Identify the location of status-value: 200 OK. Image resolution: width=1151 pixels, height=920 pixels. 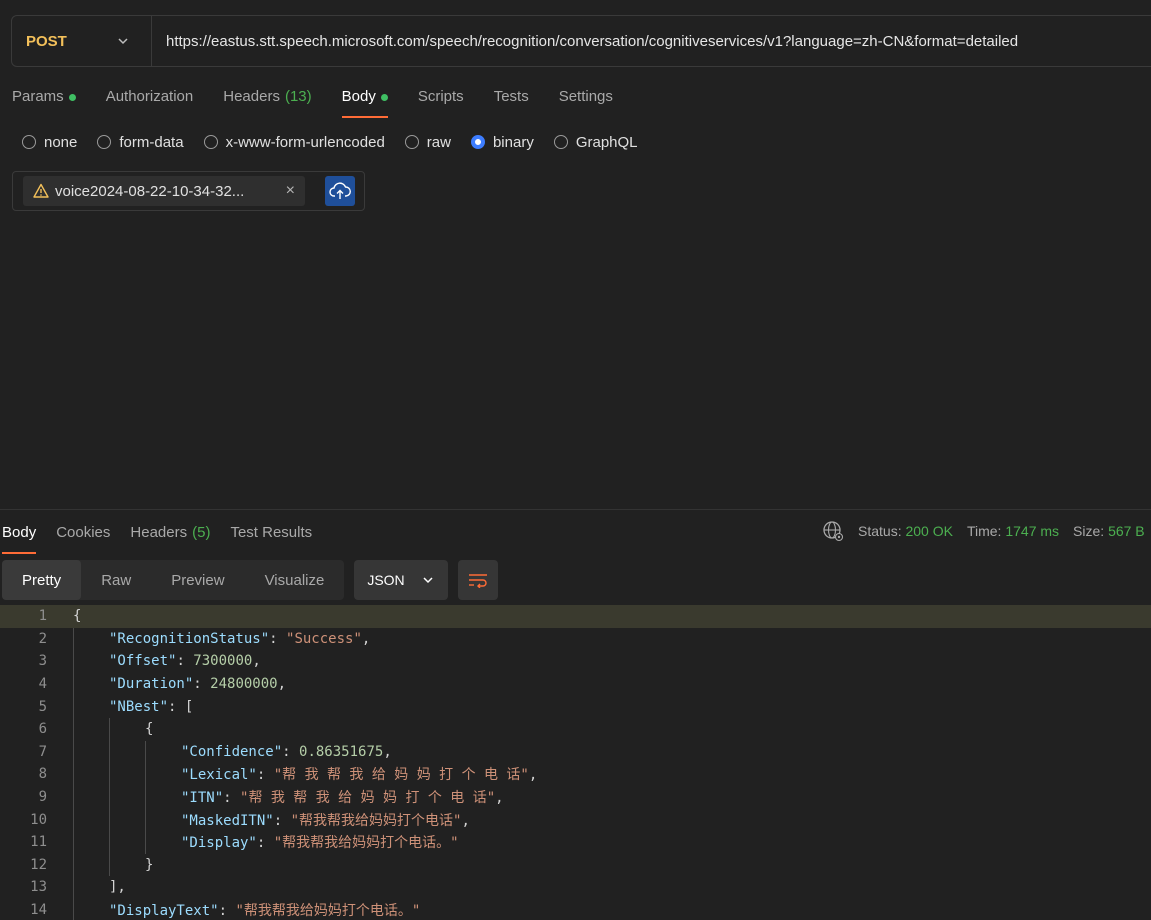
(928, 531).